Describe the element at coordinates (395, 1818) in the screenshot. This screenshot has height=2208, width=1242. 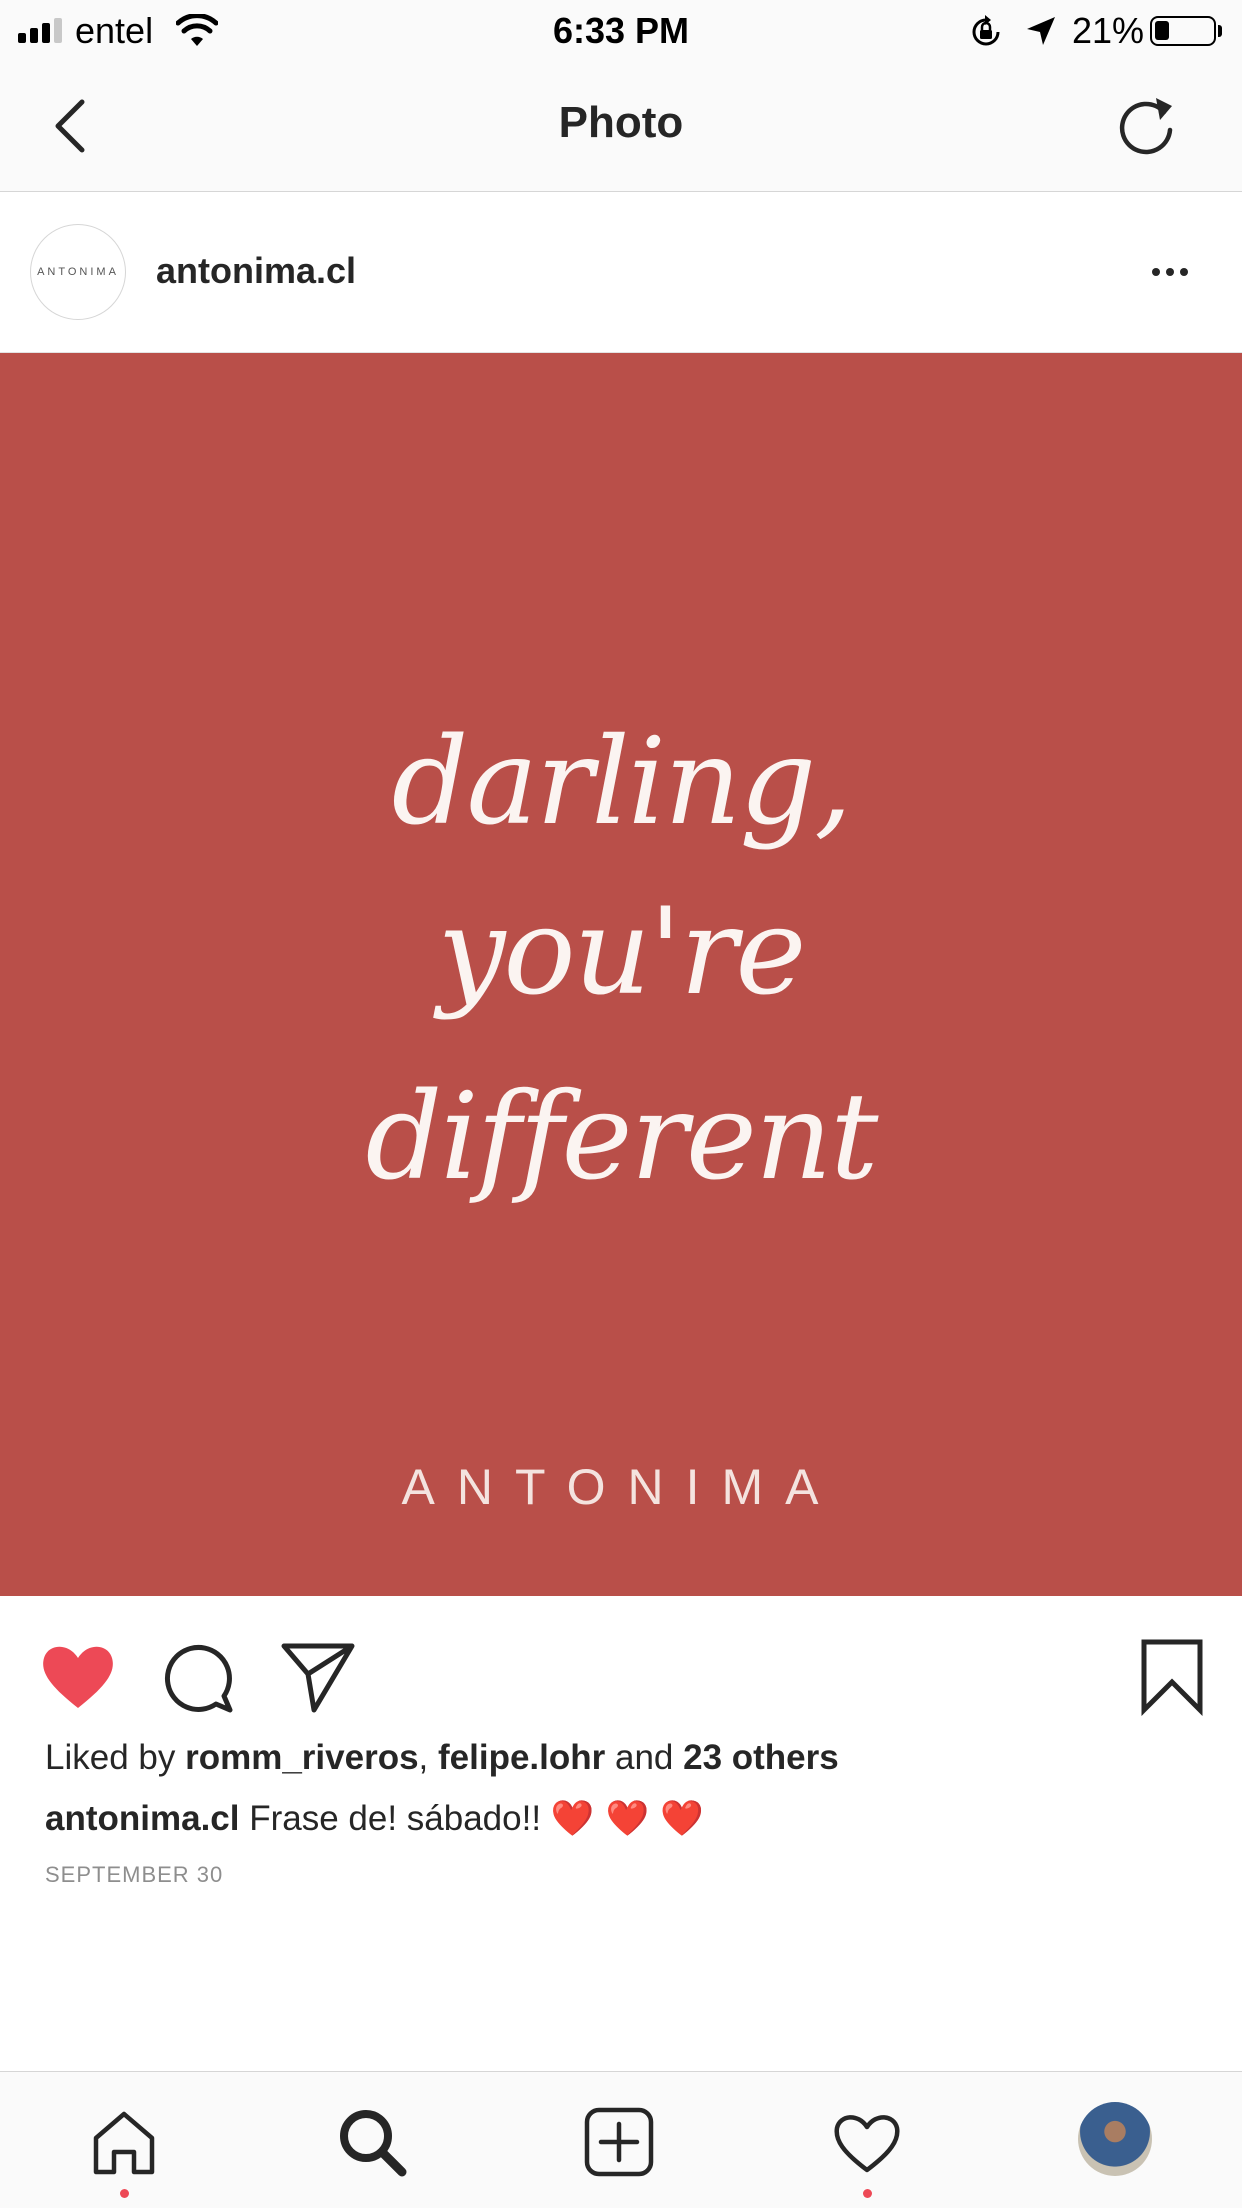
I see `caption-text: Frase de! sábado!!` at that location.